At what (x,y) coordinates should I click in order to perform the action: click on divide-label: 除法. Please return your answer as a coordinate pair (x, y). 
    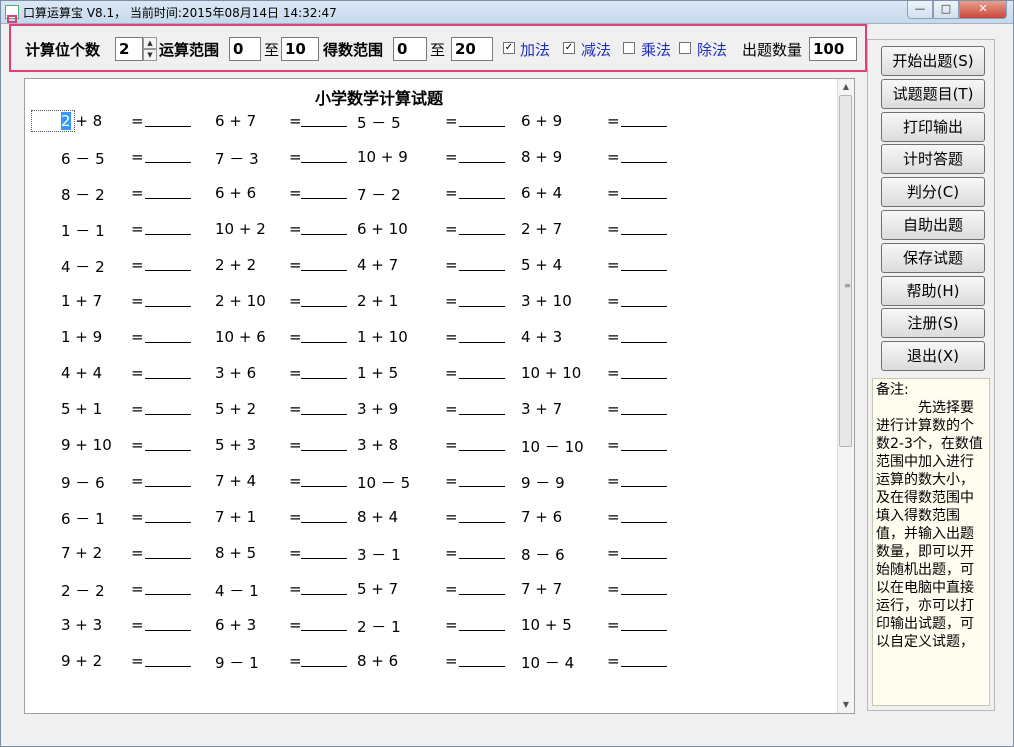
    Looking at the image, I should click on (712, 49).